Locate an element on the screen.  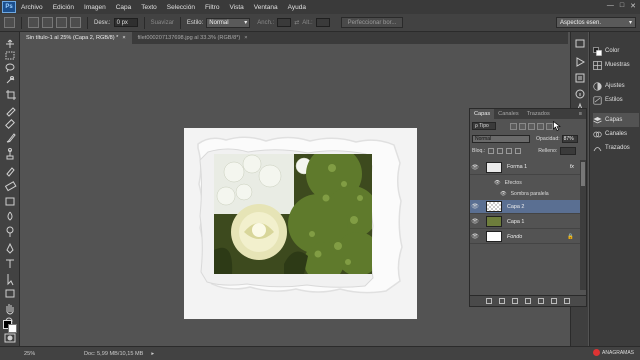
drop-shadow-row: 👁 Sombra paralela is located at coordinates (525, 193).